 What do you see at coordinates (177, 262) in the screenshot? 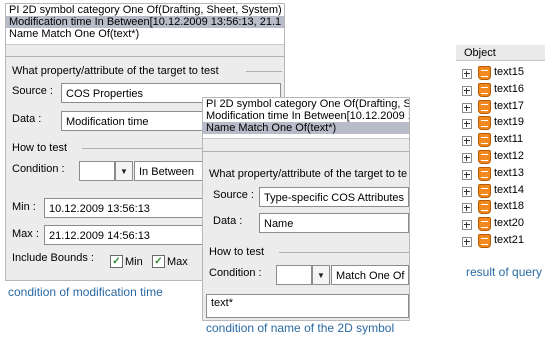
I see `include-max-label: Max` at bounding box center [177, 262].